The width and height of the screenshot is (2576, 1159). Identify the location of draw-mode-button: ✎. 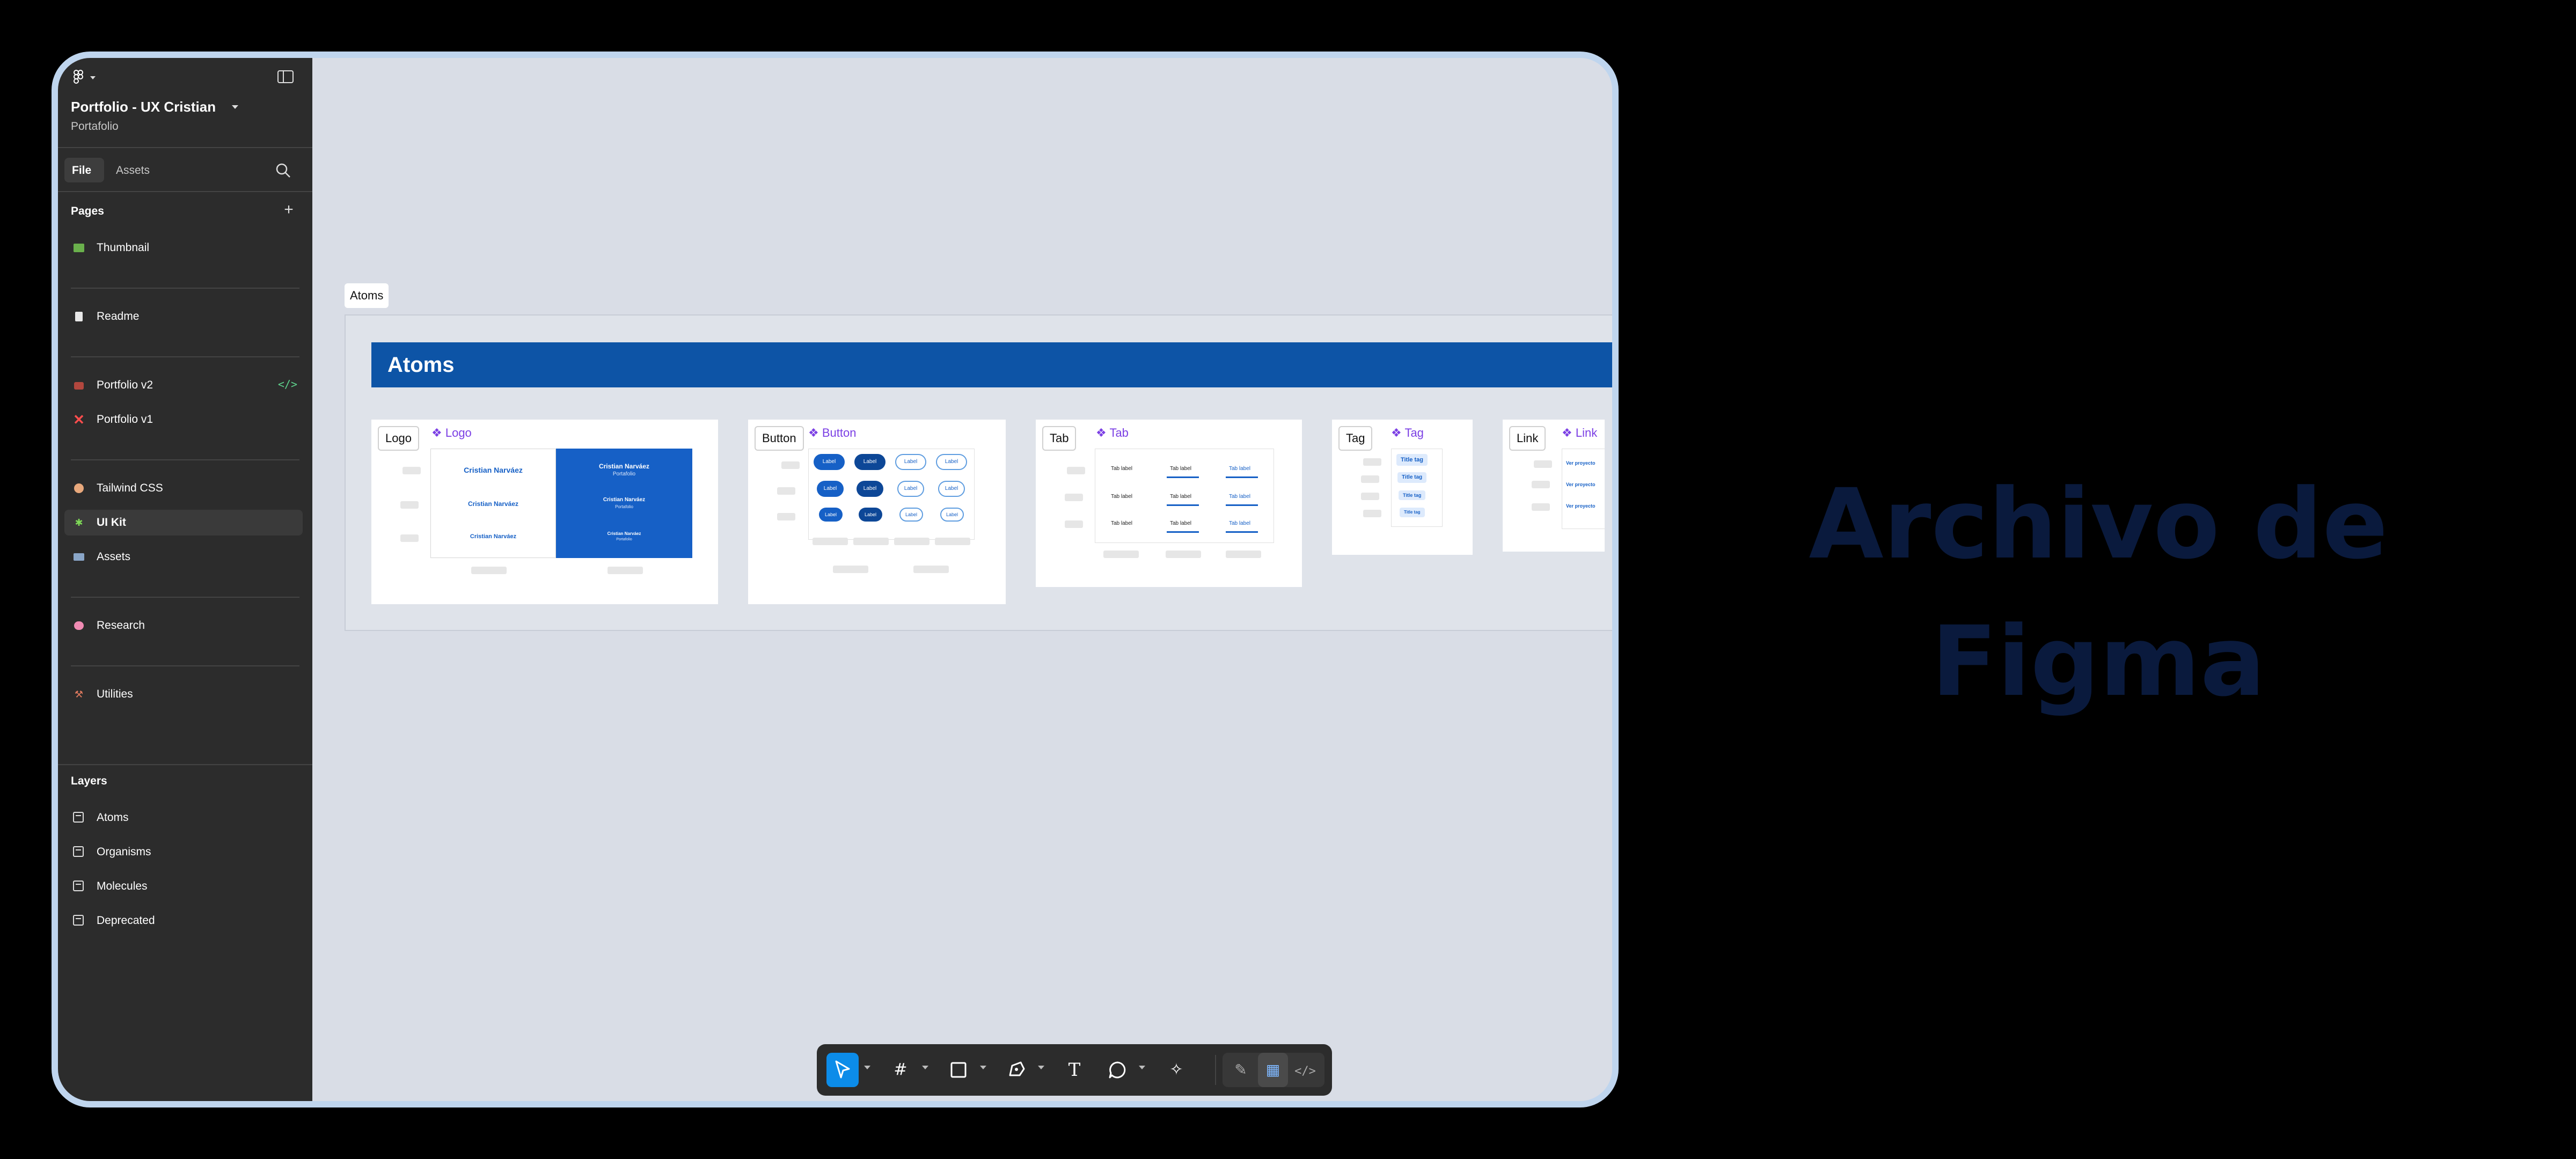
(1241, 1070).